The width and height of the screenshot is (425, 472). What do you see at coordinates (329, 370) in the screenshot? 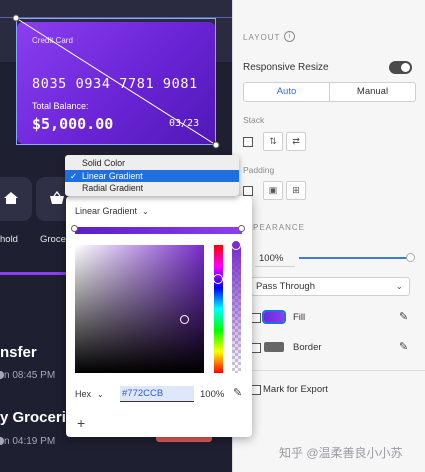
I see `section-divider` at bounding box center [329, 370].